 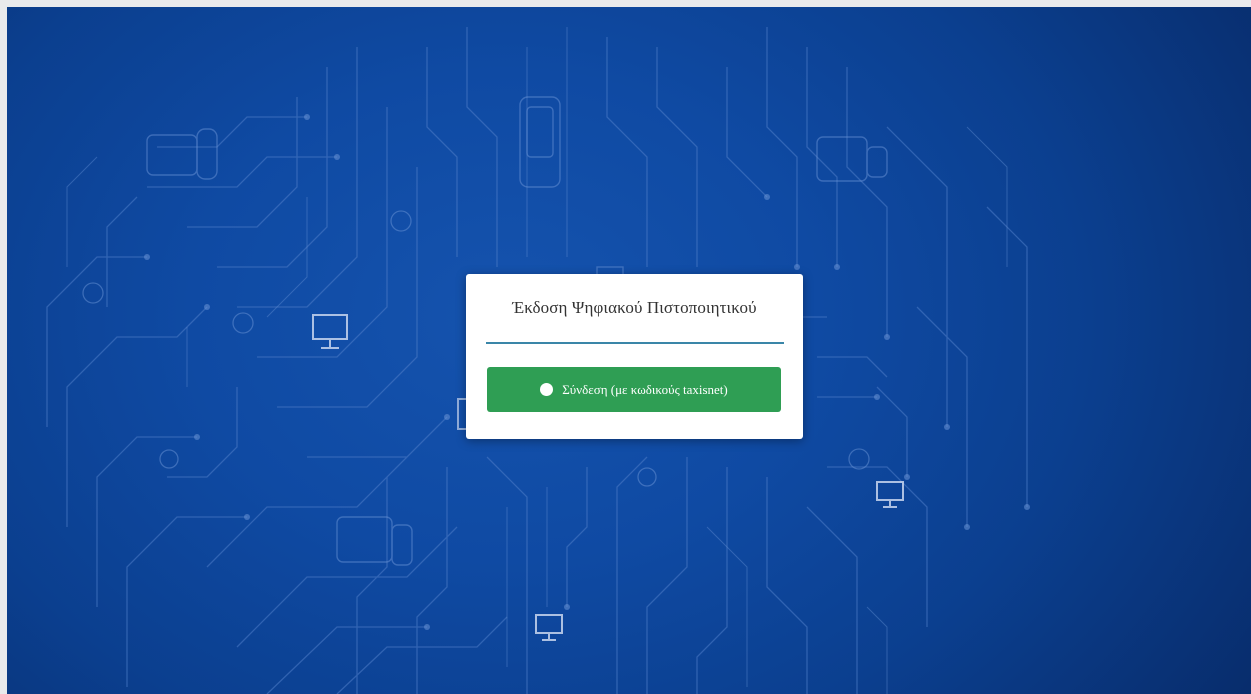 I want to click on user-circle-icon, so click(x=547, y=389).